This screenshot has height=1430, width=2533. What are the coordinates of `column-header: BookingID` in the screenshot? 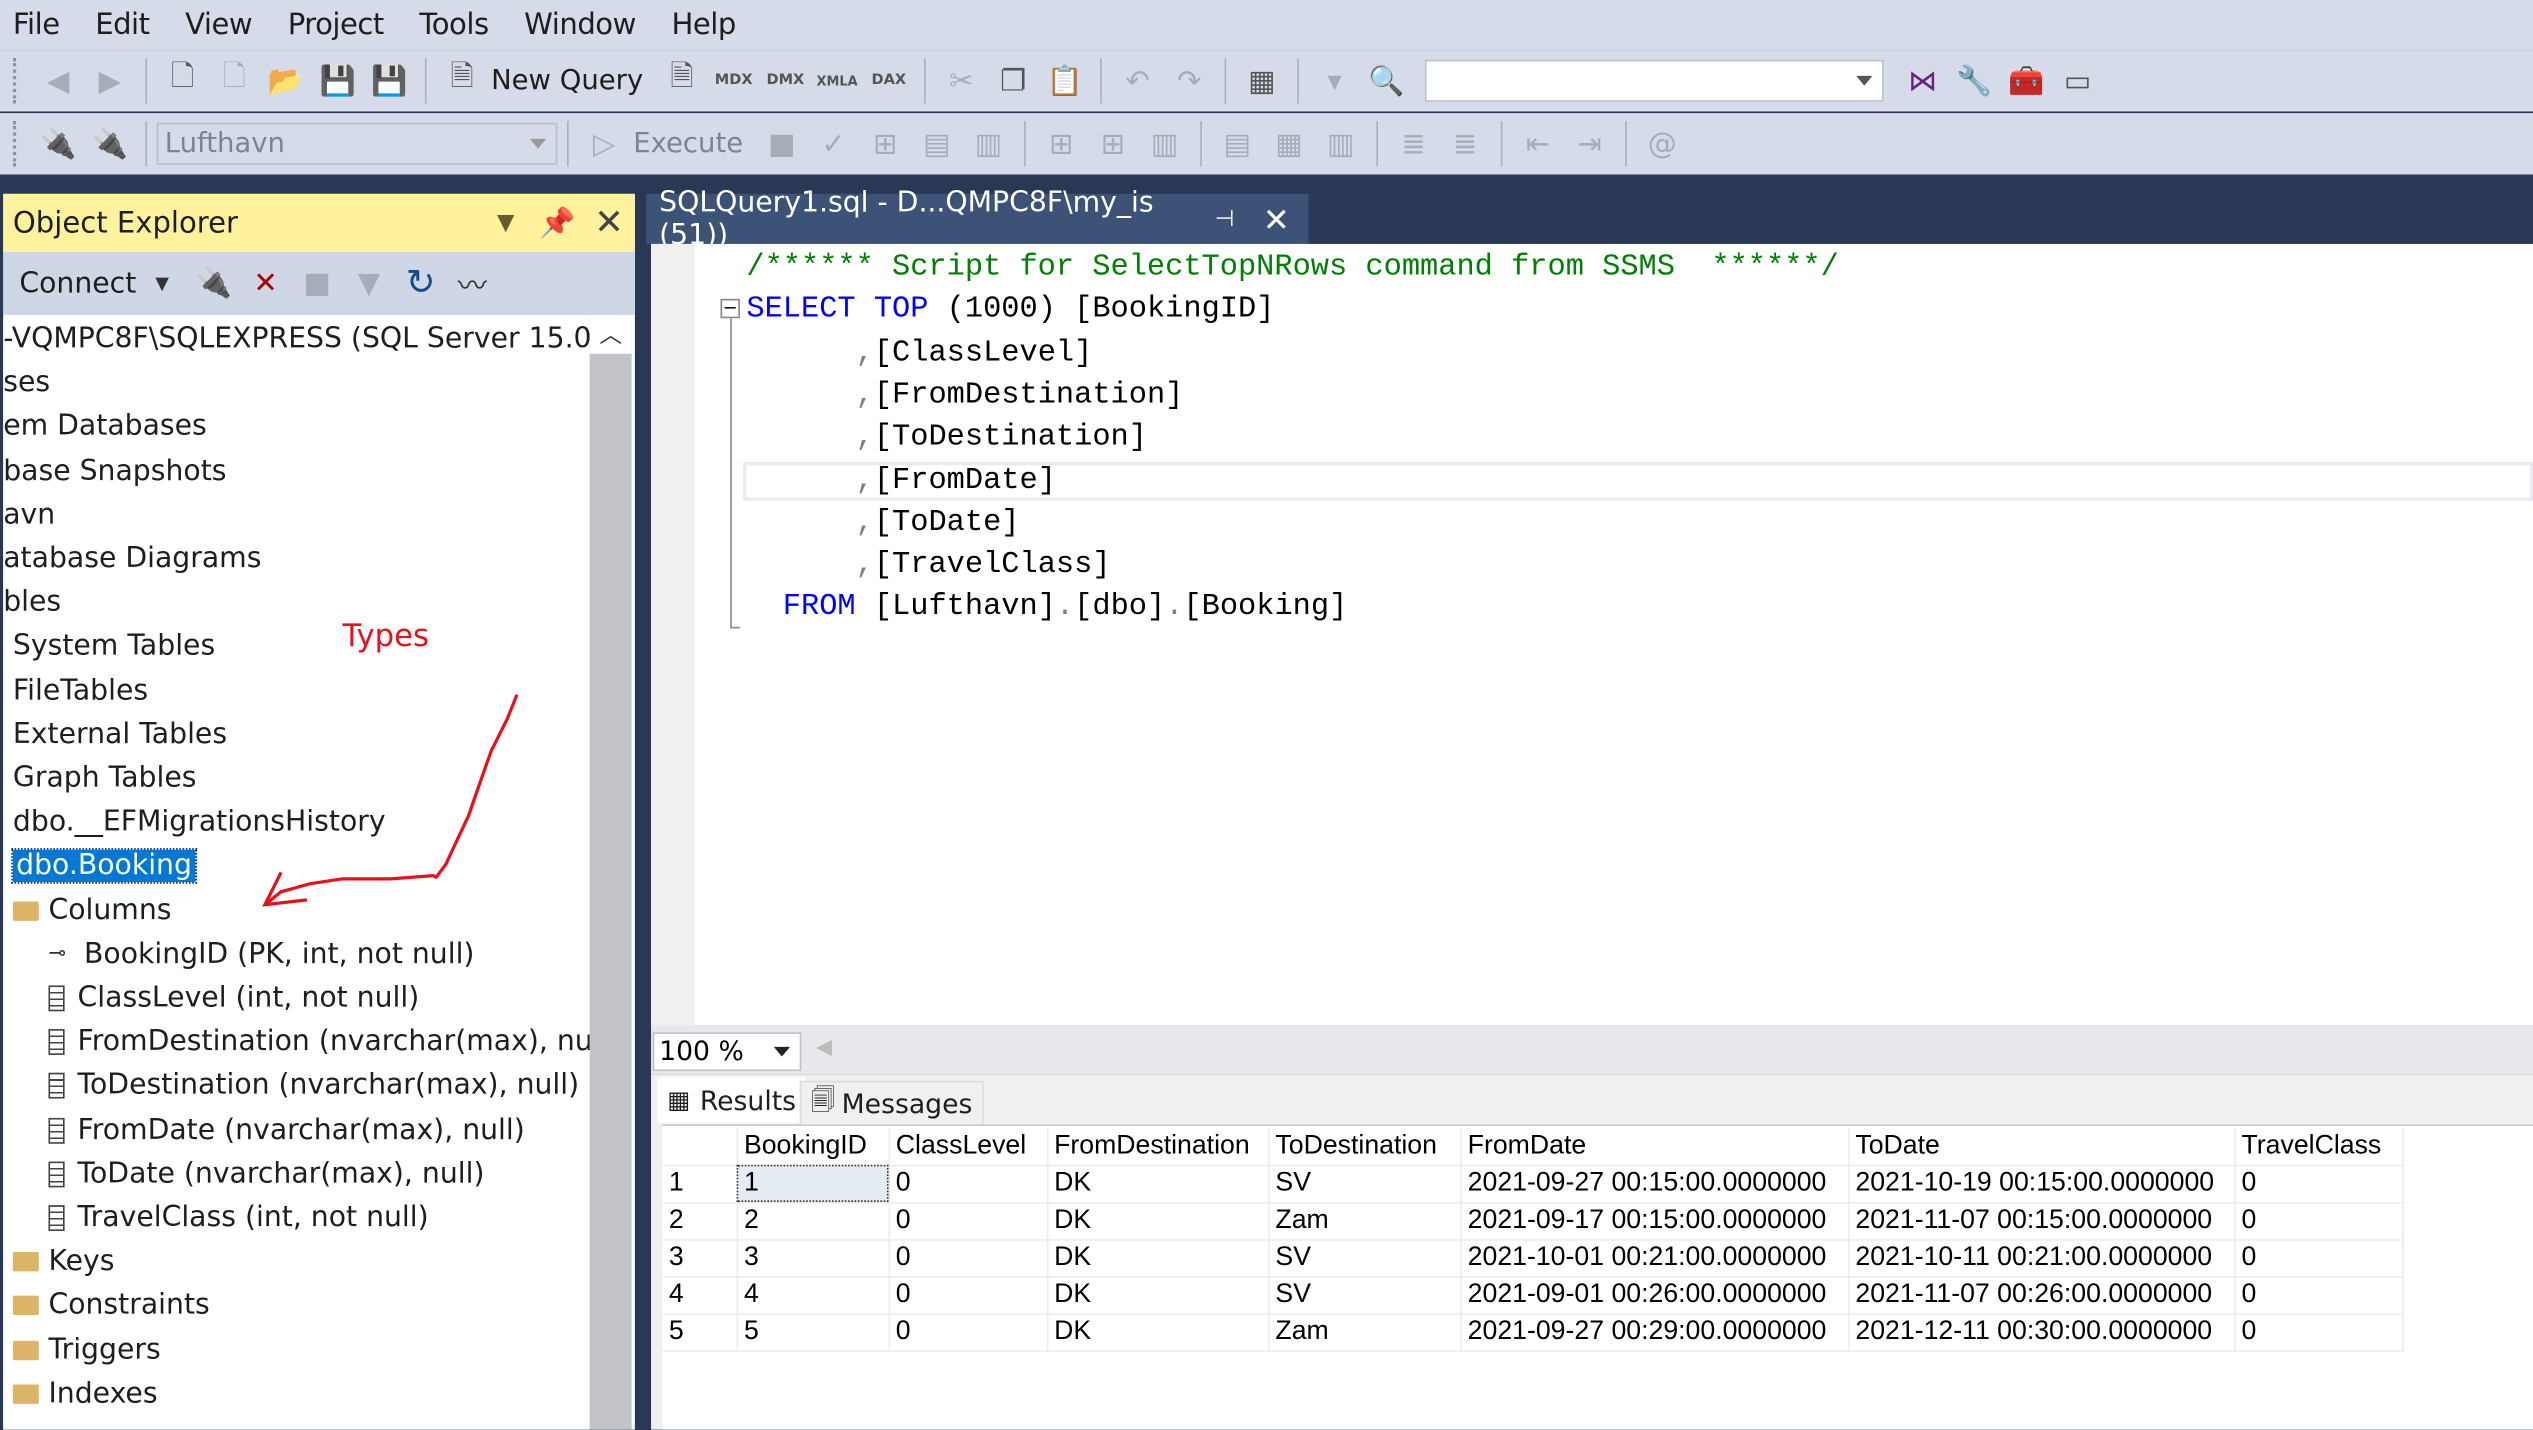 It's located at (813, 1146).